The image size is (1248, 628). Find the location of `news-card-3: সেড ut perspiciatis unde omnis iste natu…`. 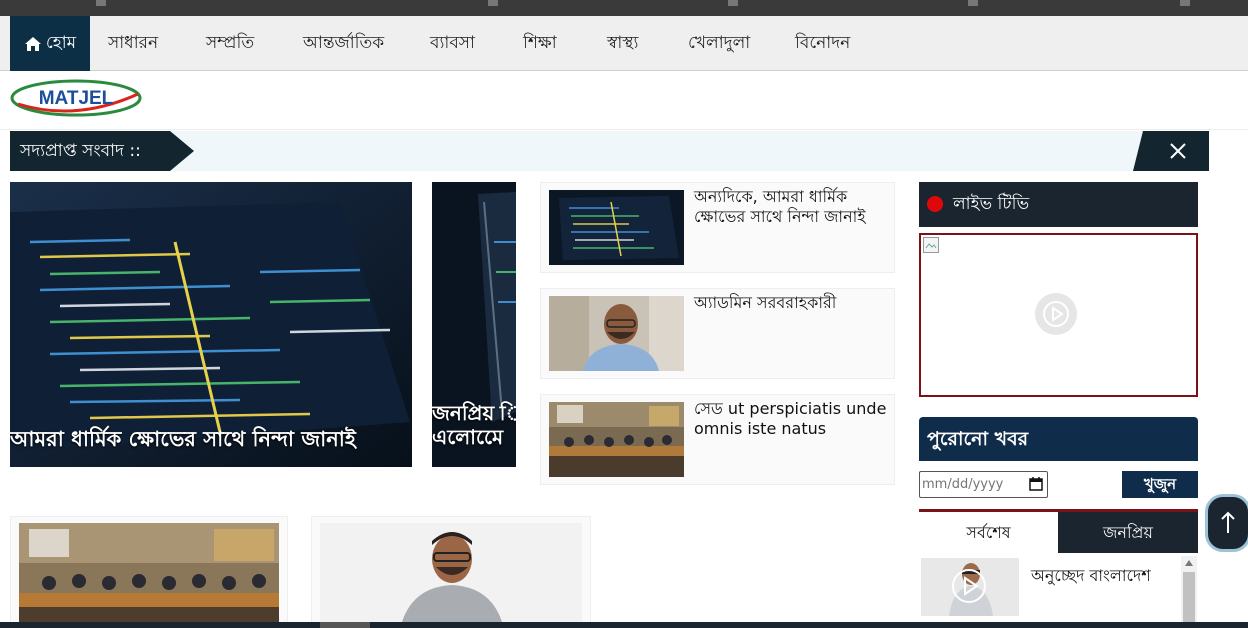

news-card-3: সেড ut perspiciatis unde omnis iste natu… is located at coordinates (717, 439).